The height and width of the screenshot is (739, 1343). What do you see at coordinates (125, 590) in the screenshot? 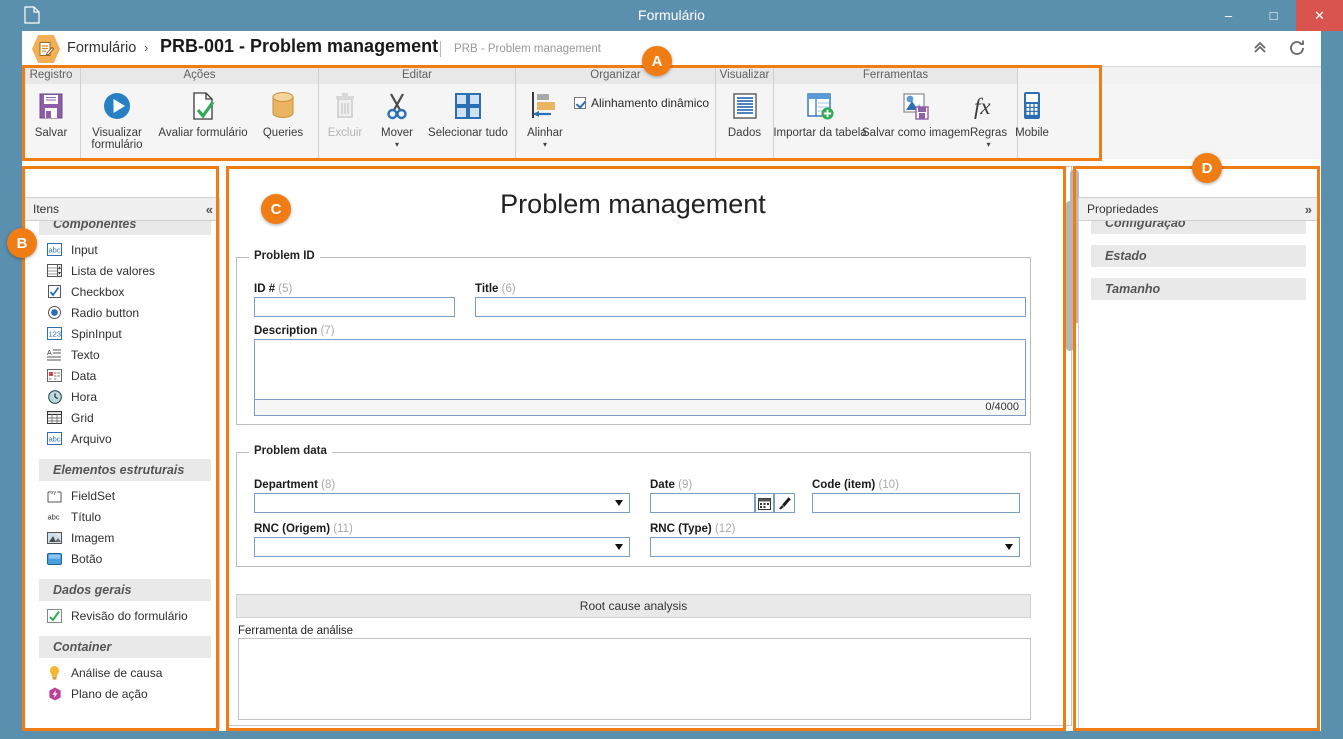
I see `section-dados-gerais: Dados gerais` at bounding box center [125, 590].